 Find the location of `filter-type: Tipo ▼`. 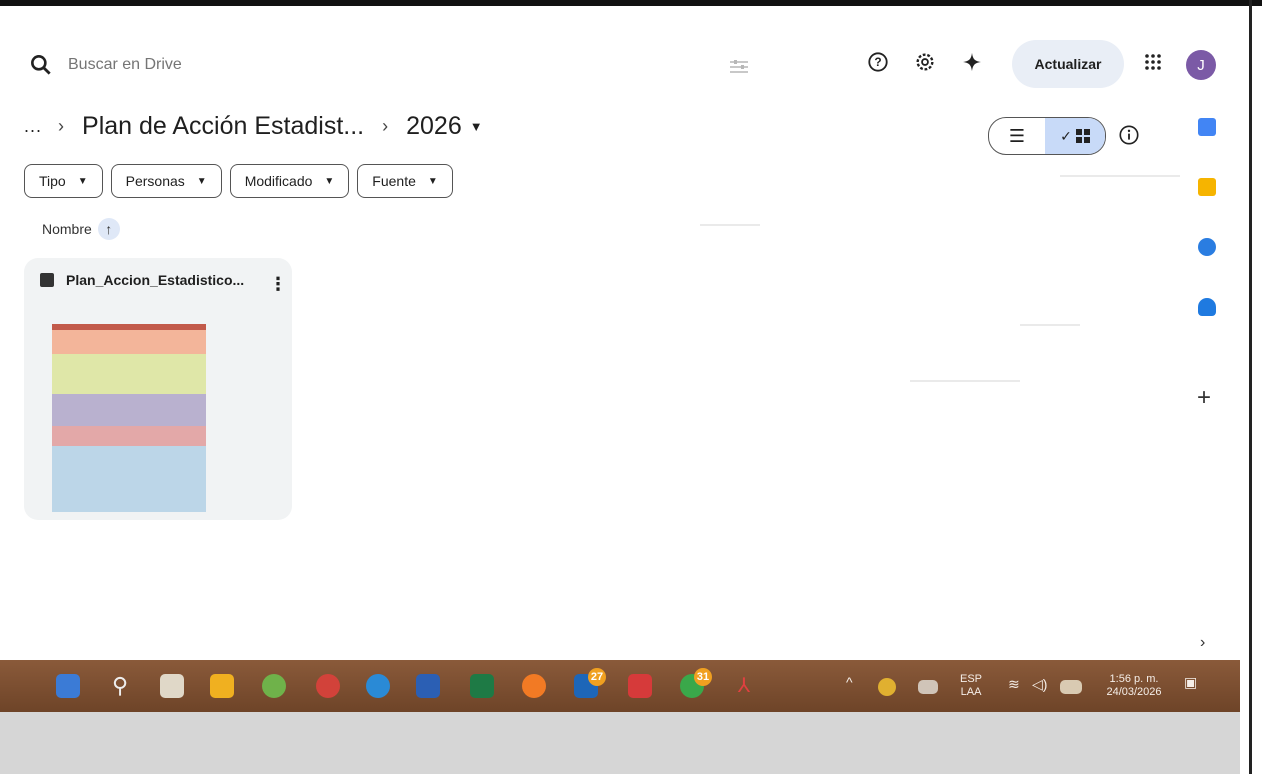

filter-type: Tipo ▼ is located at coordinates (63, 181).